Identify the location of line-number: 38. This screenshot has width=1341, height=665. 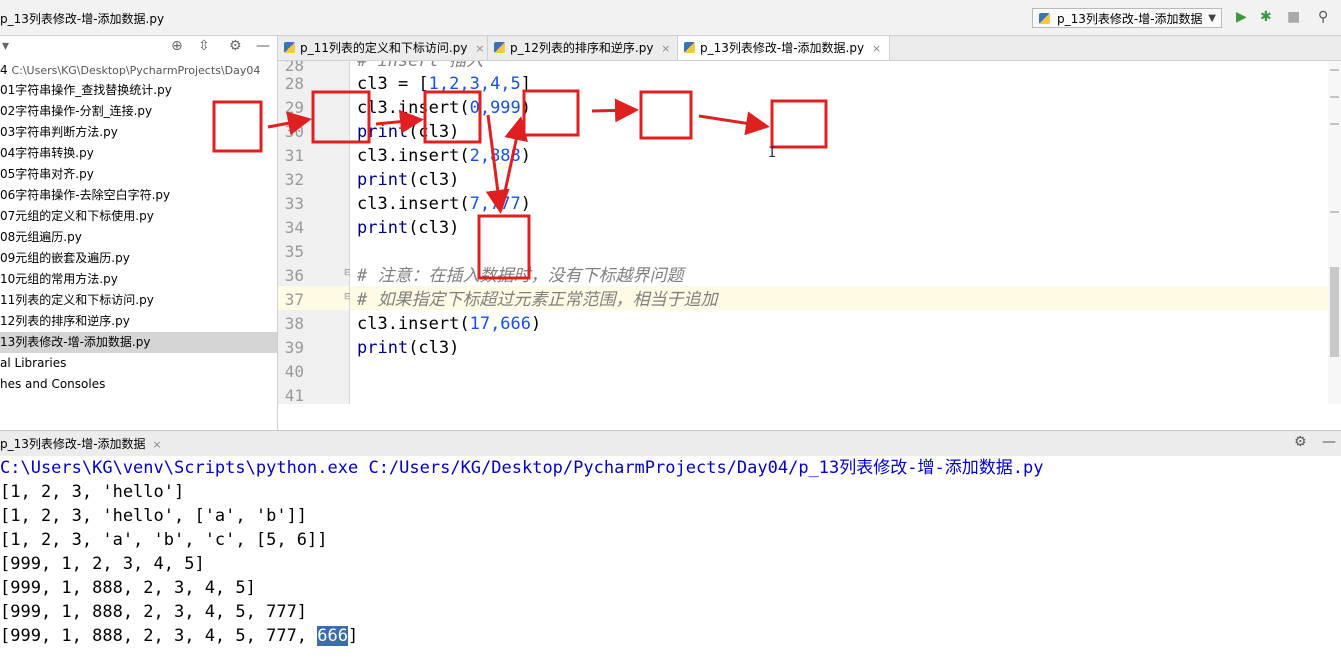
(294, 323).